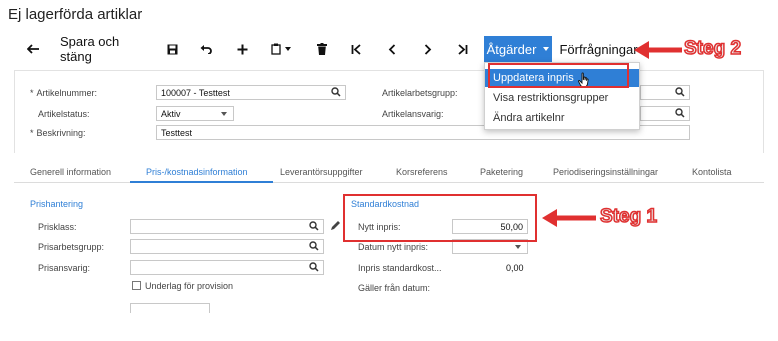 Image resolution: width=778 pixels, height=341 pixels. I want to click on tab-packaging: Paketering, so click(501, 172).